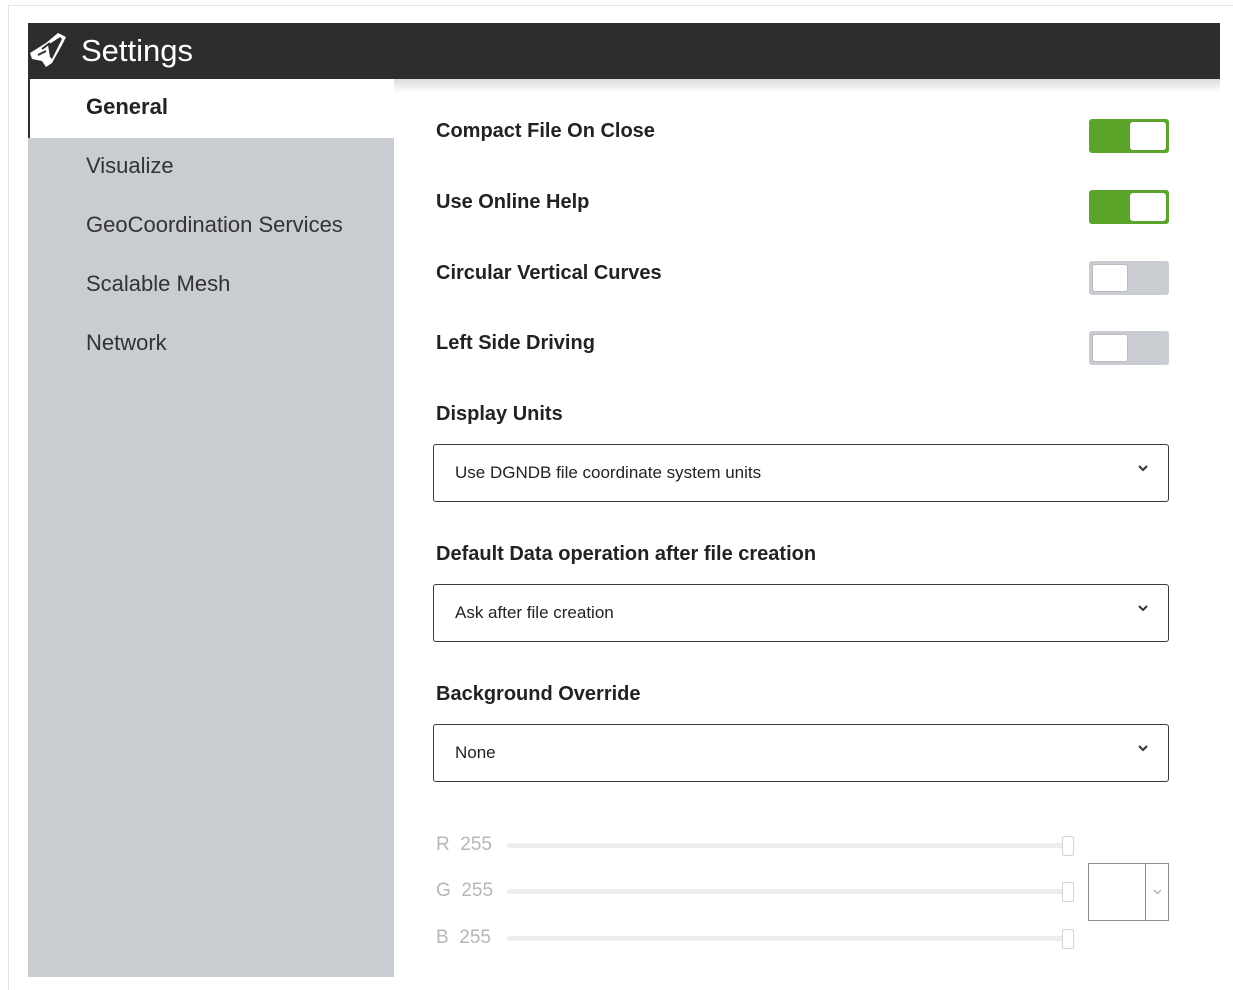 The image size is (1233, 990). What do you see at coordinates (1129, 348) in the screenshot?
I see `left-side-driving-toggle` at bounding box center [1129, 348].